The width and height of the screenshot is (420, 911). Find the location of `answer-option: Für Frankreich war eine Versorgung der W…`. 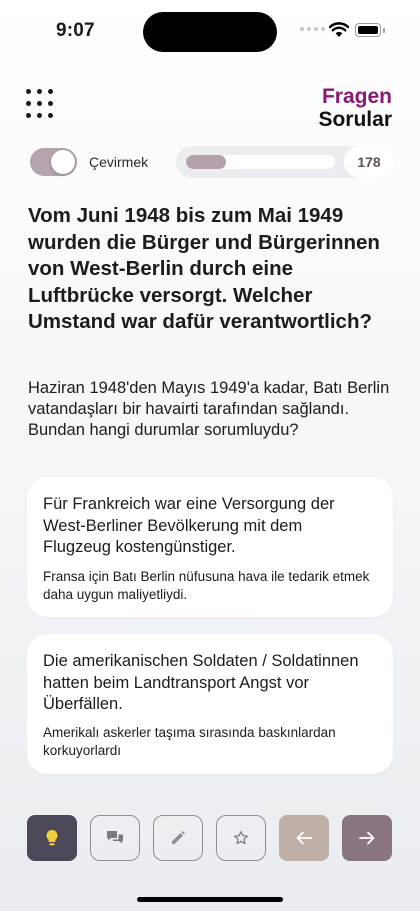

answer-option: Für Frankreich war eine Versorgung der W… is located at coordinates (210, 547).